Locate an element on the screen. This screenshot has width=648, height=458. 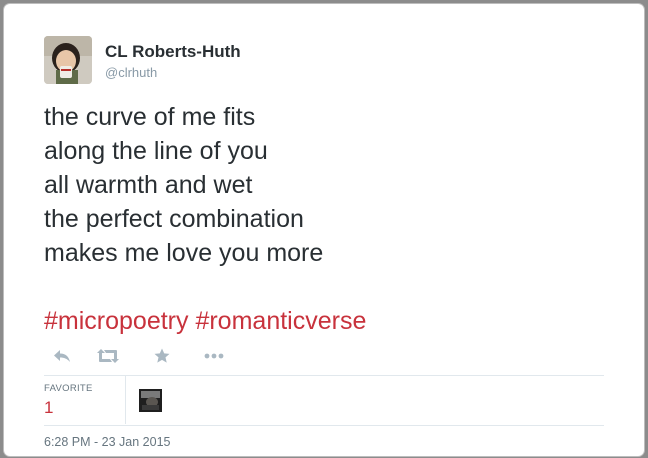
hashtag-line: #micropoetry #romanticverse is located at coordinates (205, 321).